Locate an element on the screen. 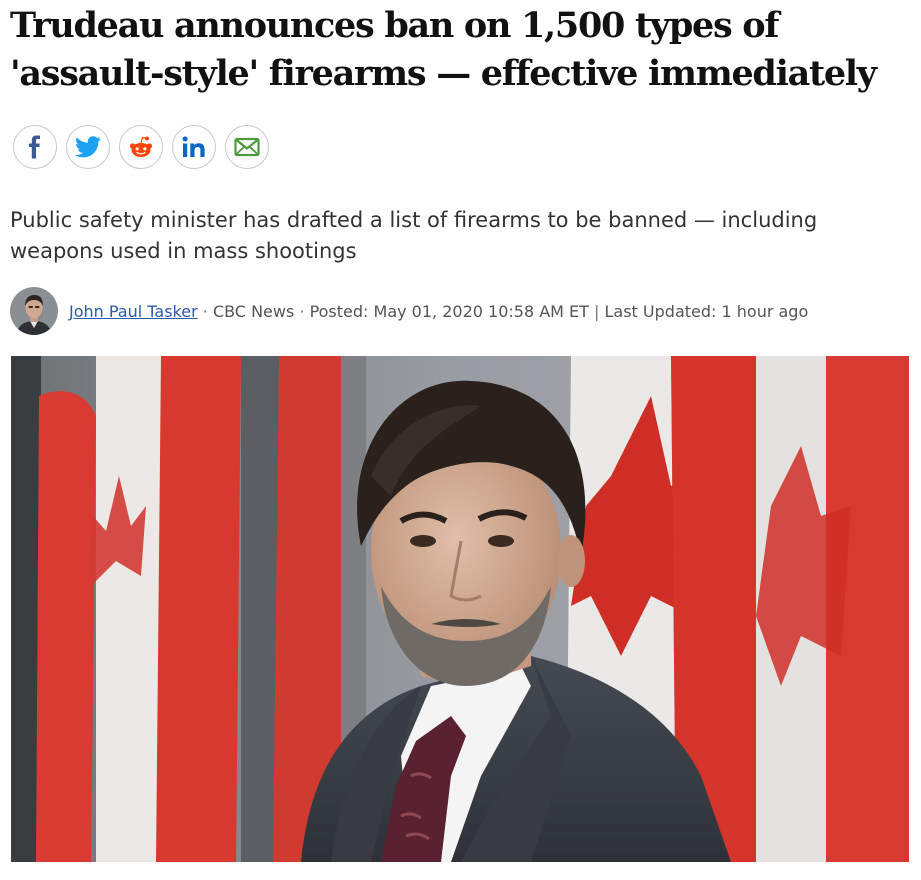 The width and height of the screenshot is (921, 880). byline-outlet: CBC News is located at coordinates (253, 311).